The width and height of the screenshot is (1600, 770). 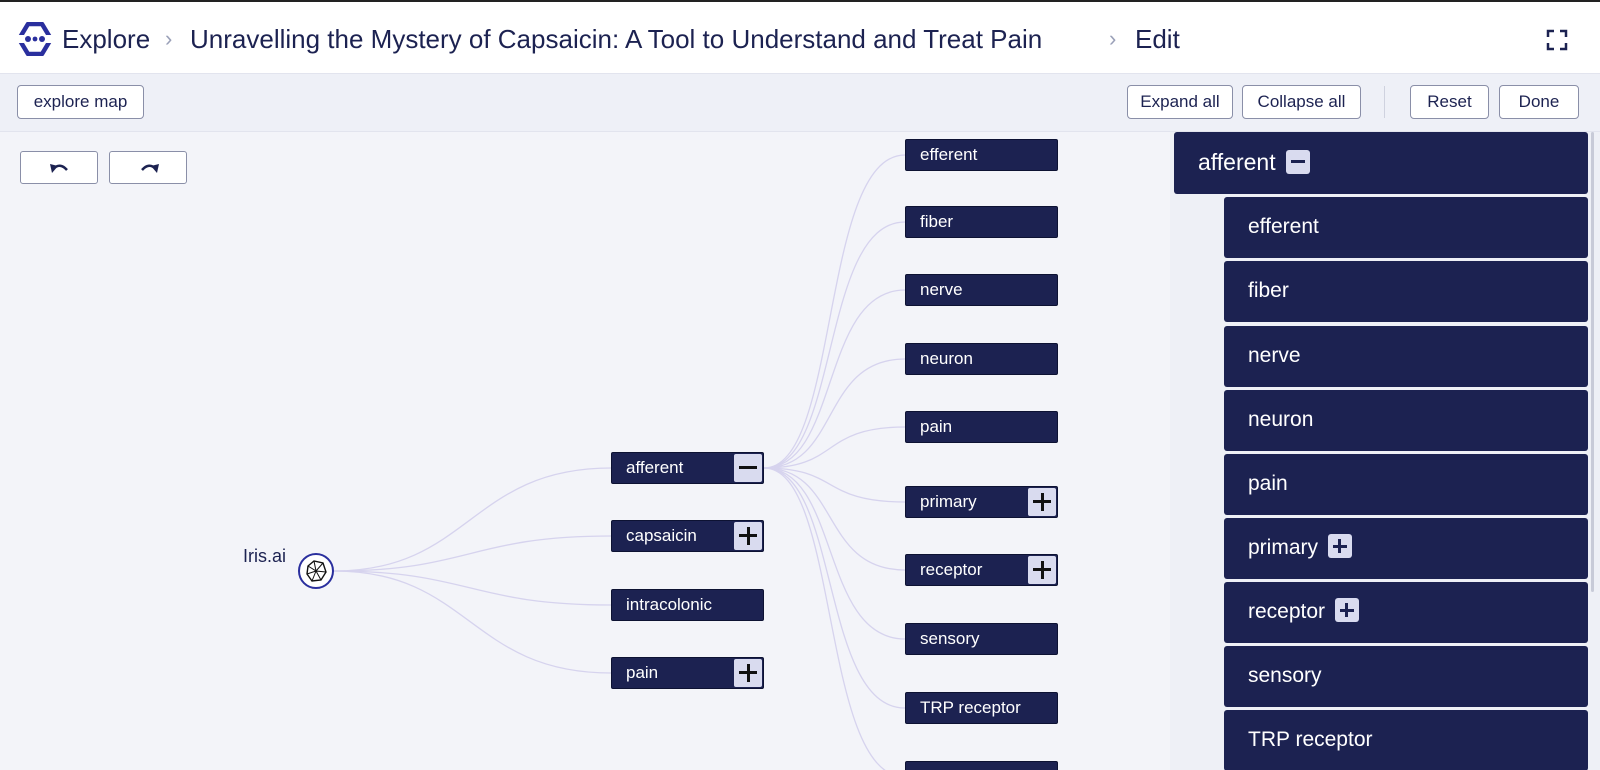 What do you see at coordinates (1406, 227) in the screenshot?
I see `panel-item-efferent: efferent` at bounding box center [1406, 227].